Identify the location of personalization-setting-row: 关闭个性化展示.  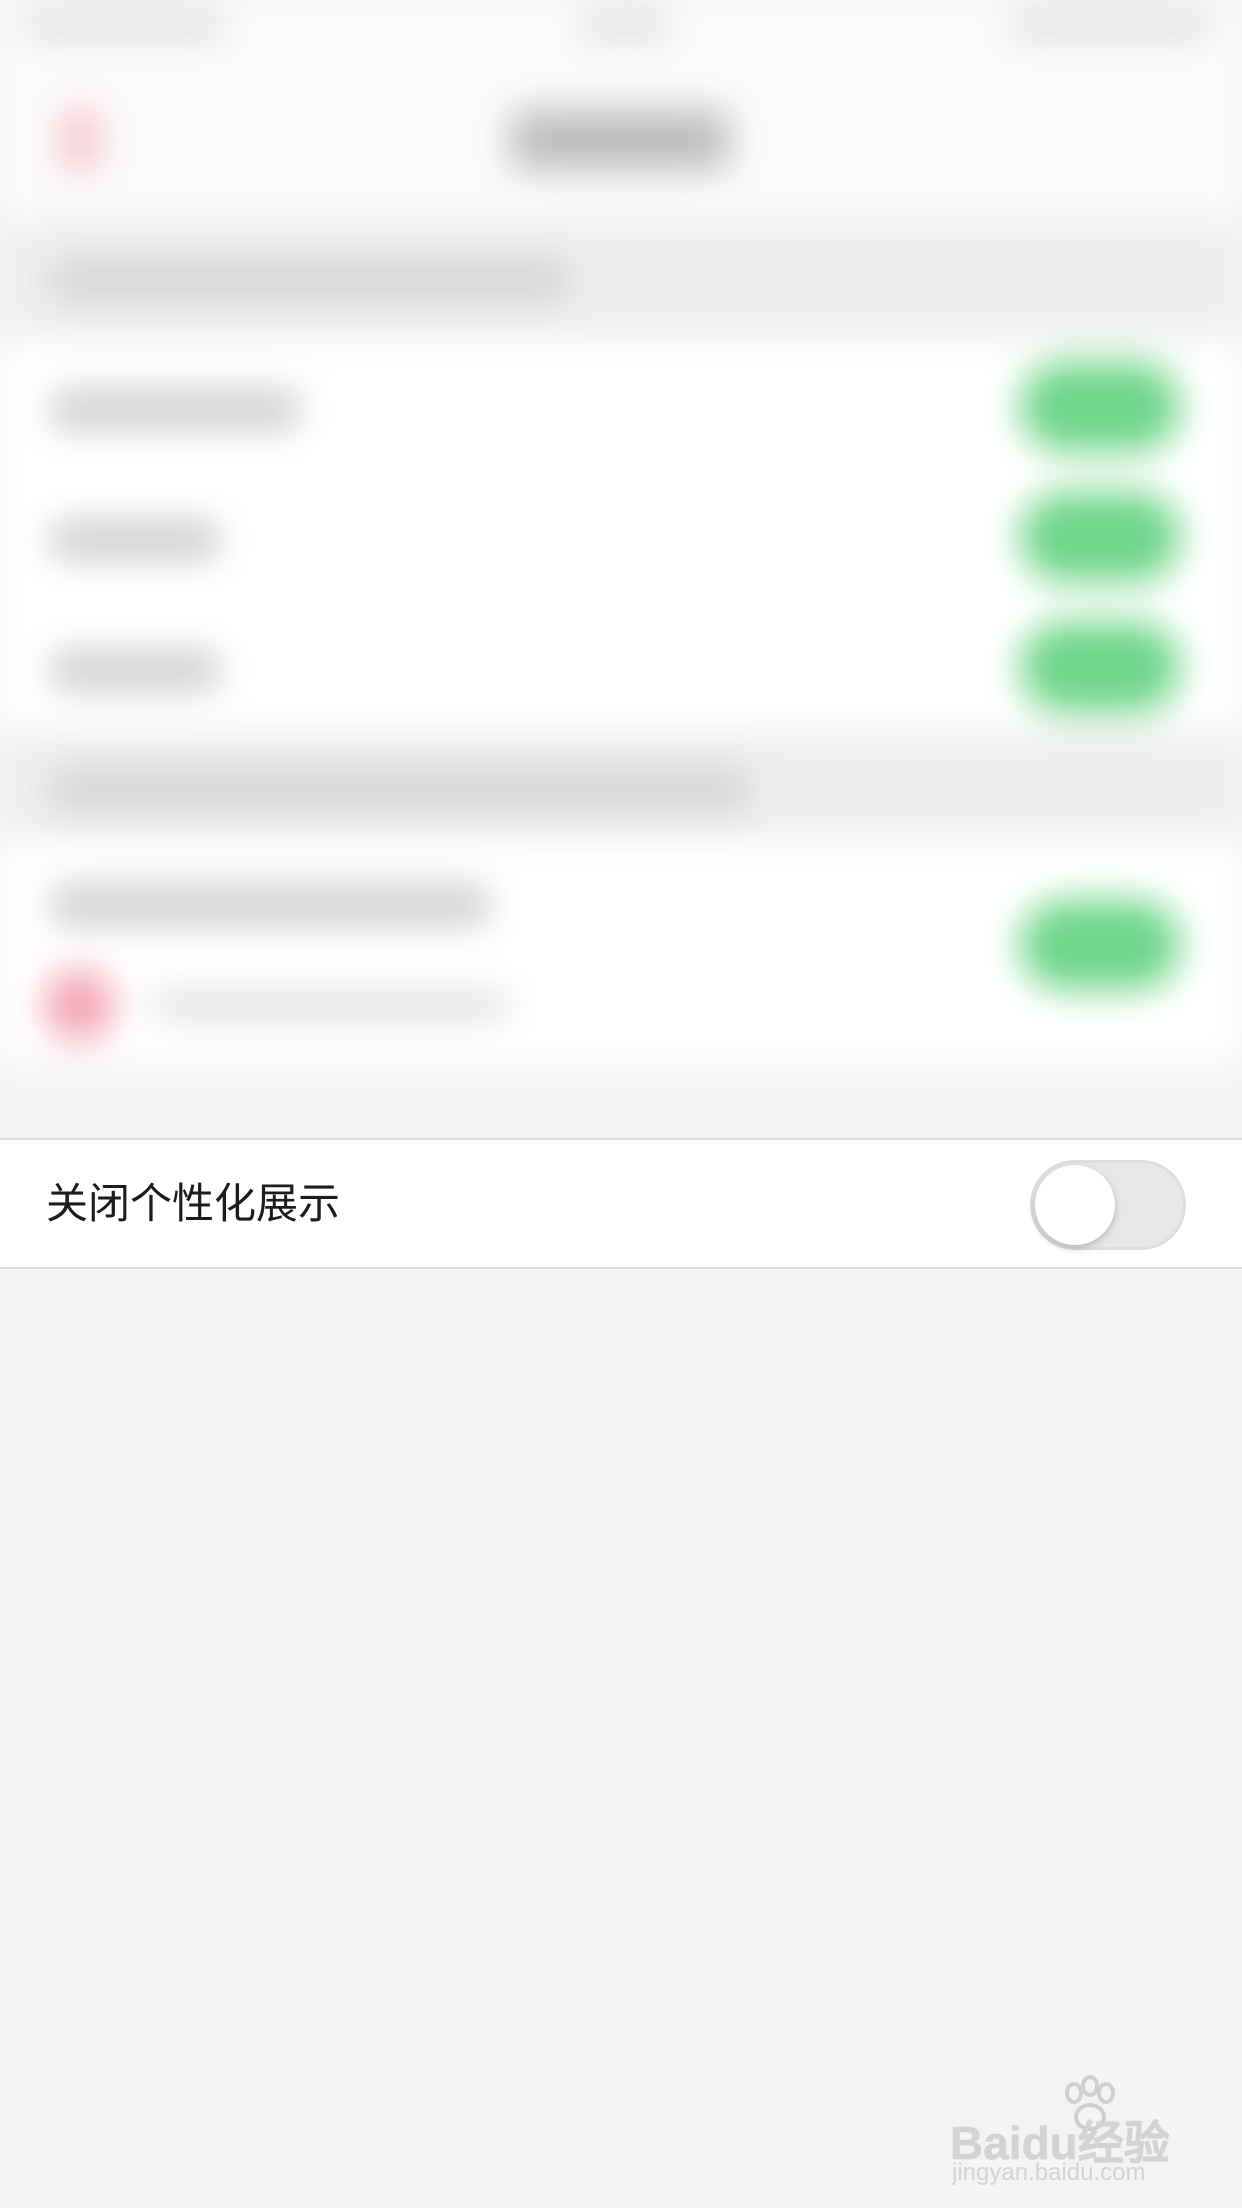
(621, 1203).